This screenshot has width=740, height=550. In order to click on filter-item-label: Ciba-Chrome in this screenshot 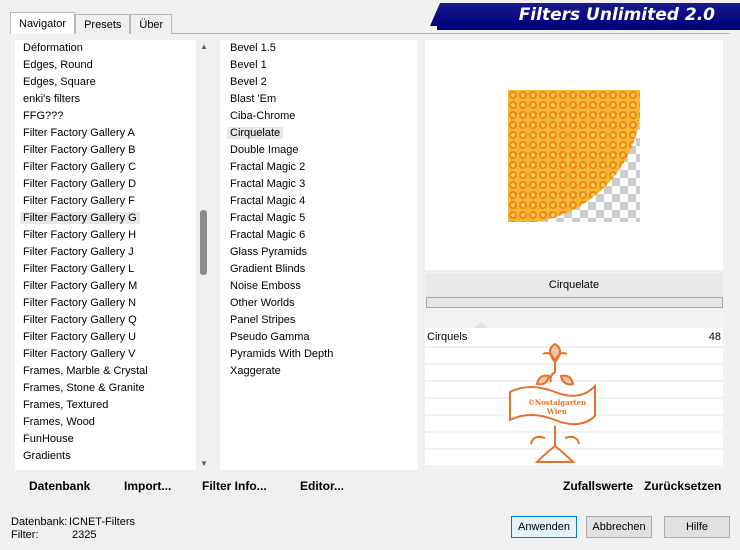, I will do `click(263, 116)`.